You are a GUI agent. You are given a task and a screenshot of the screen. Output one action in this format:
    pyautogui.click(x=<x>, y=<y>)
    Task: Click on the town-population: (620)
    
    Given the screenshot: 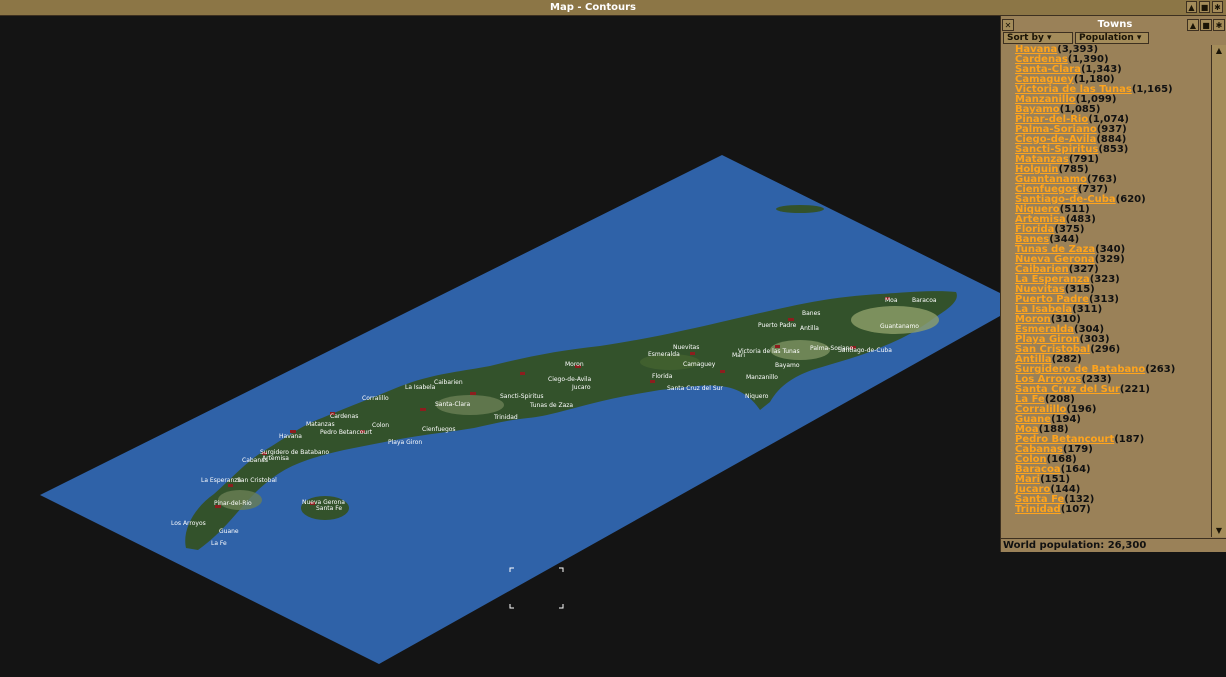 What is the action you would take?
    pyautogui.click(x=1130, y=199)
    